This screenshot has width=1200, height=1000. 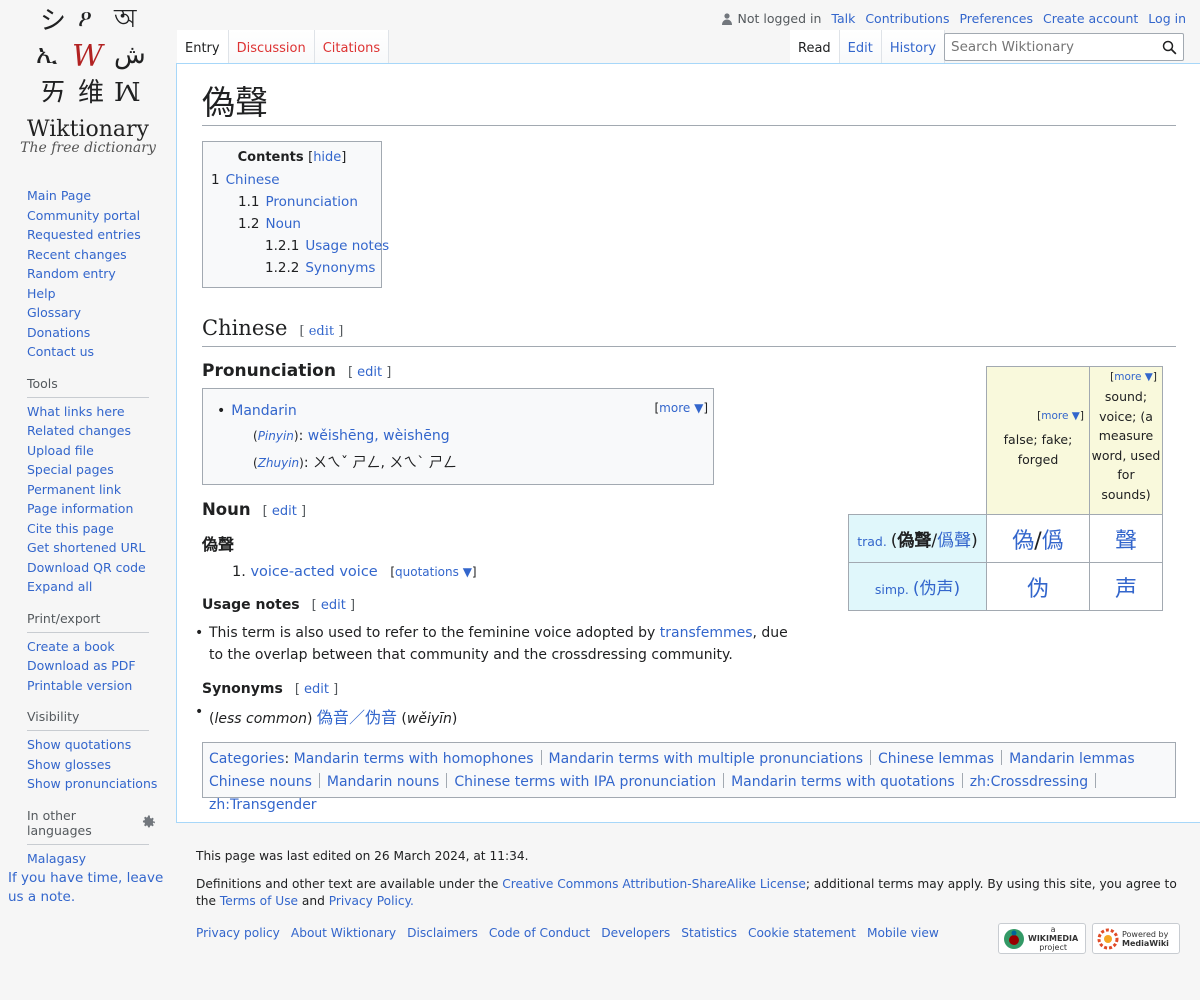 What do you see at coordinates (203, 47) in the screenshot?
I see `tab-entry: Entry` at bounding box center [203, 47].